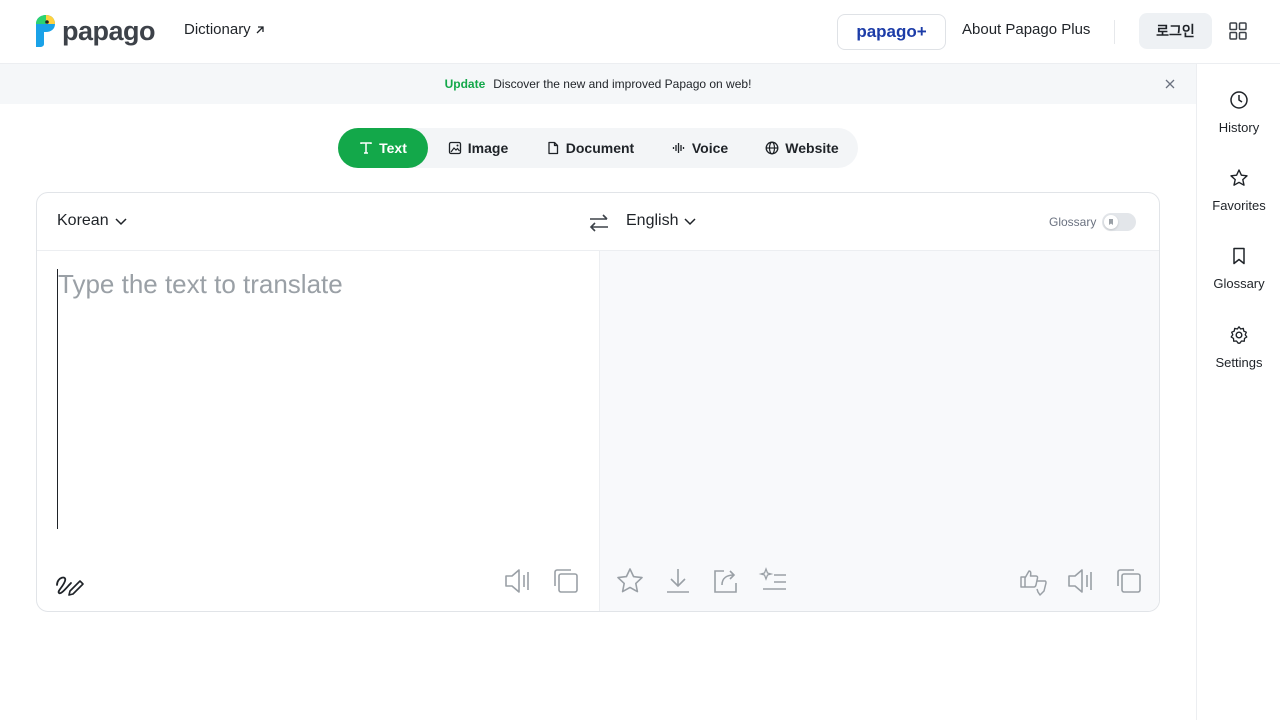  What do you see at coordinates (366, 148) in the screenshot?
I see `text-icon` at bounding box center [366, 148].